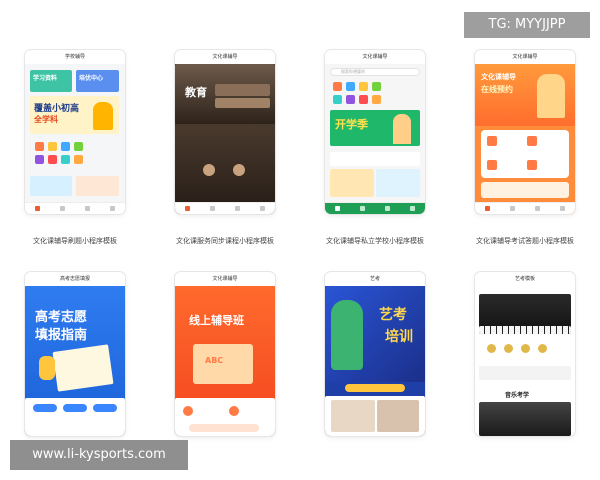 This screenshot has width=600, height=480. Describe the element at coordinates (525, 354) in the screenshot. I see `phone-preview: 艺考模板 音乐考学` at that location.